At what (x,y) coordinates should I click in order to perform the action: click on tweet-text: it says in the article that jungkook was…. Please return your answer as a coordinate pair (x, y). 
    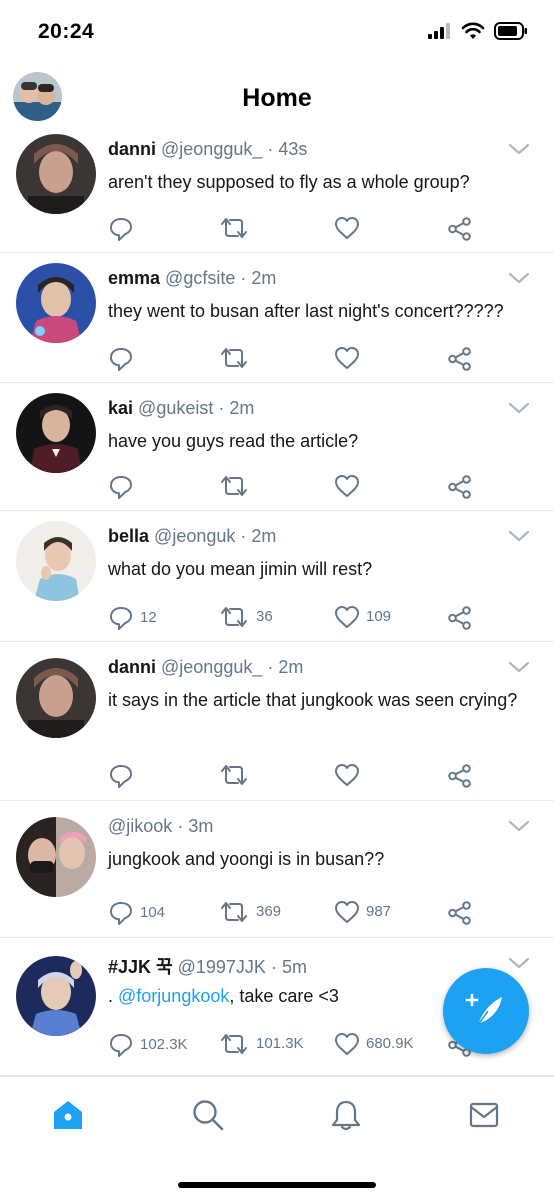
    Looking at the image, I should click on (313, 700).